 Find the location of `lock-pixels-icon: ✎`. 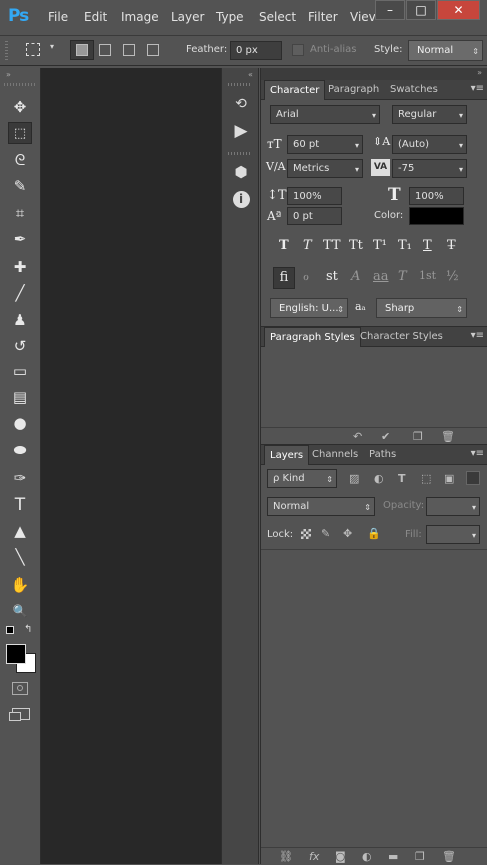

lock-pixels-icon: ✎ is located at coordinates (325, 533).